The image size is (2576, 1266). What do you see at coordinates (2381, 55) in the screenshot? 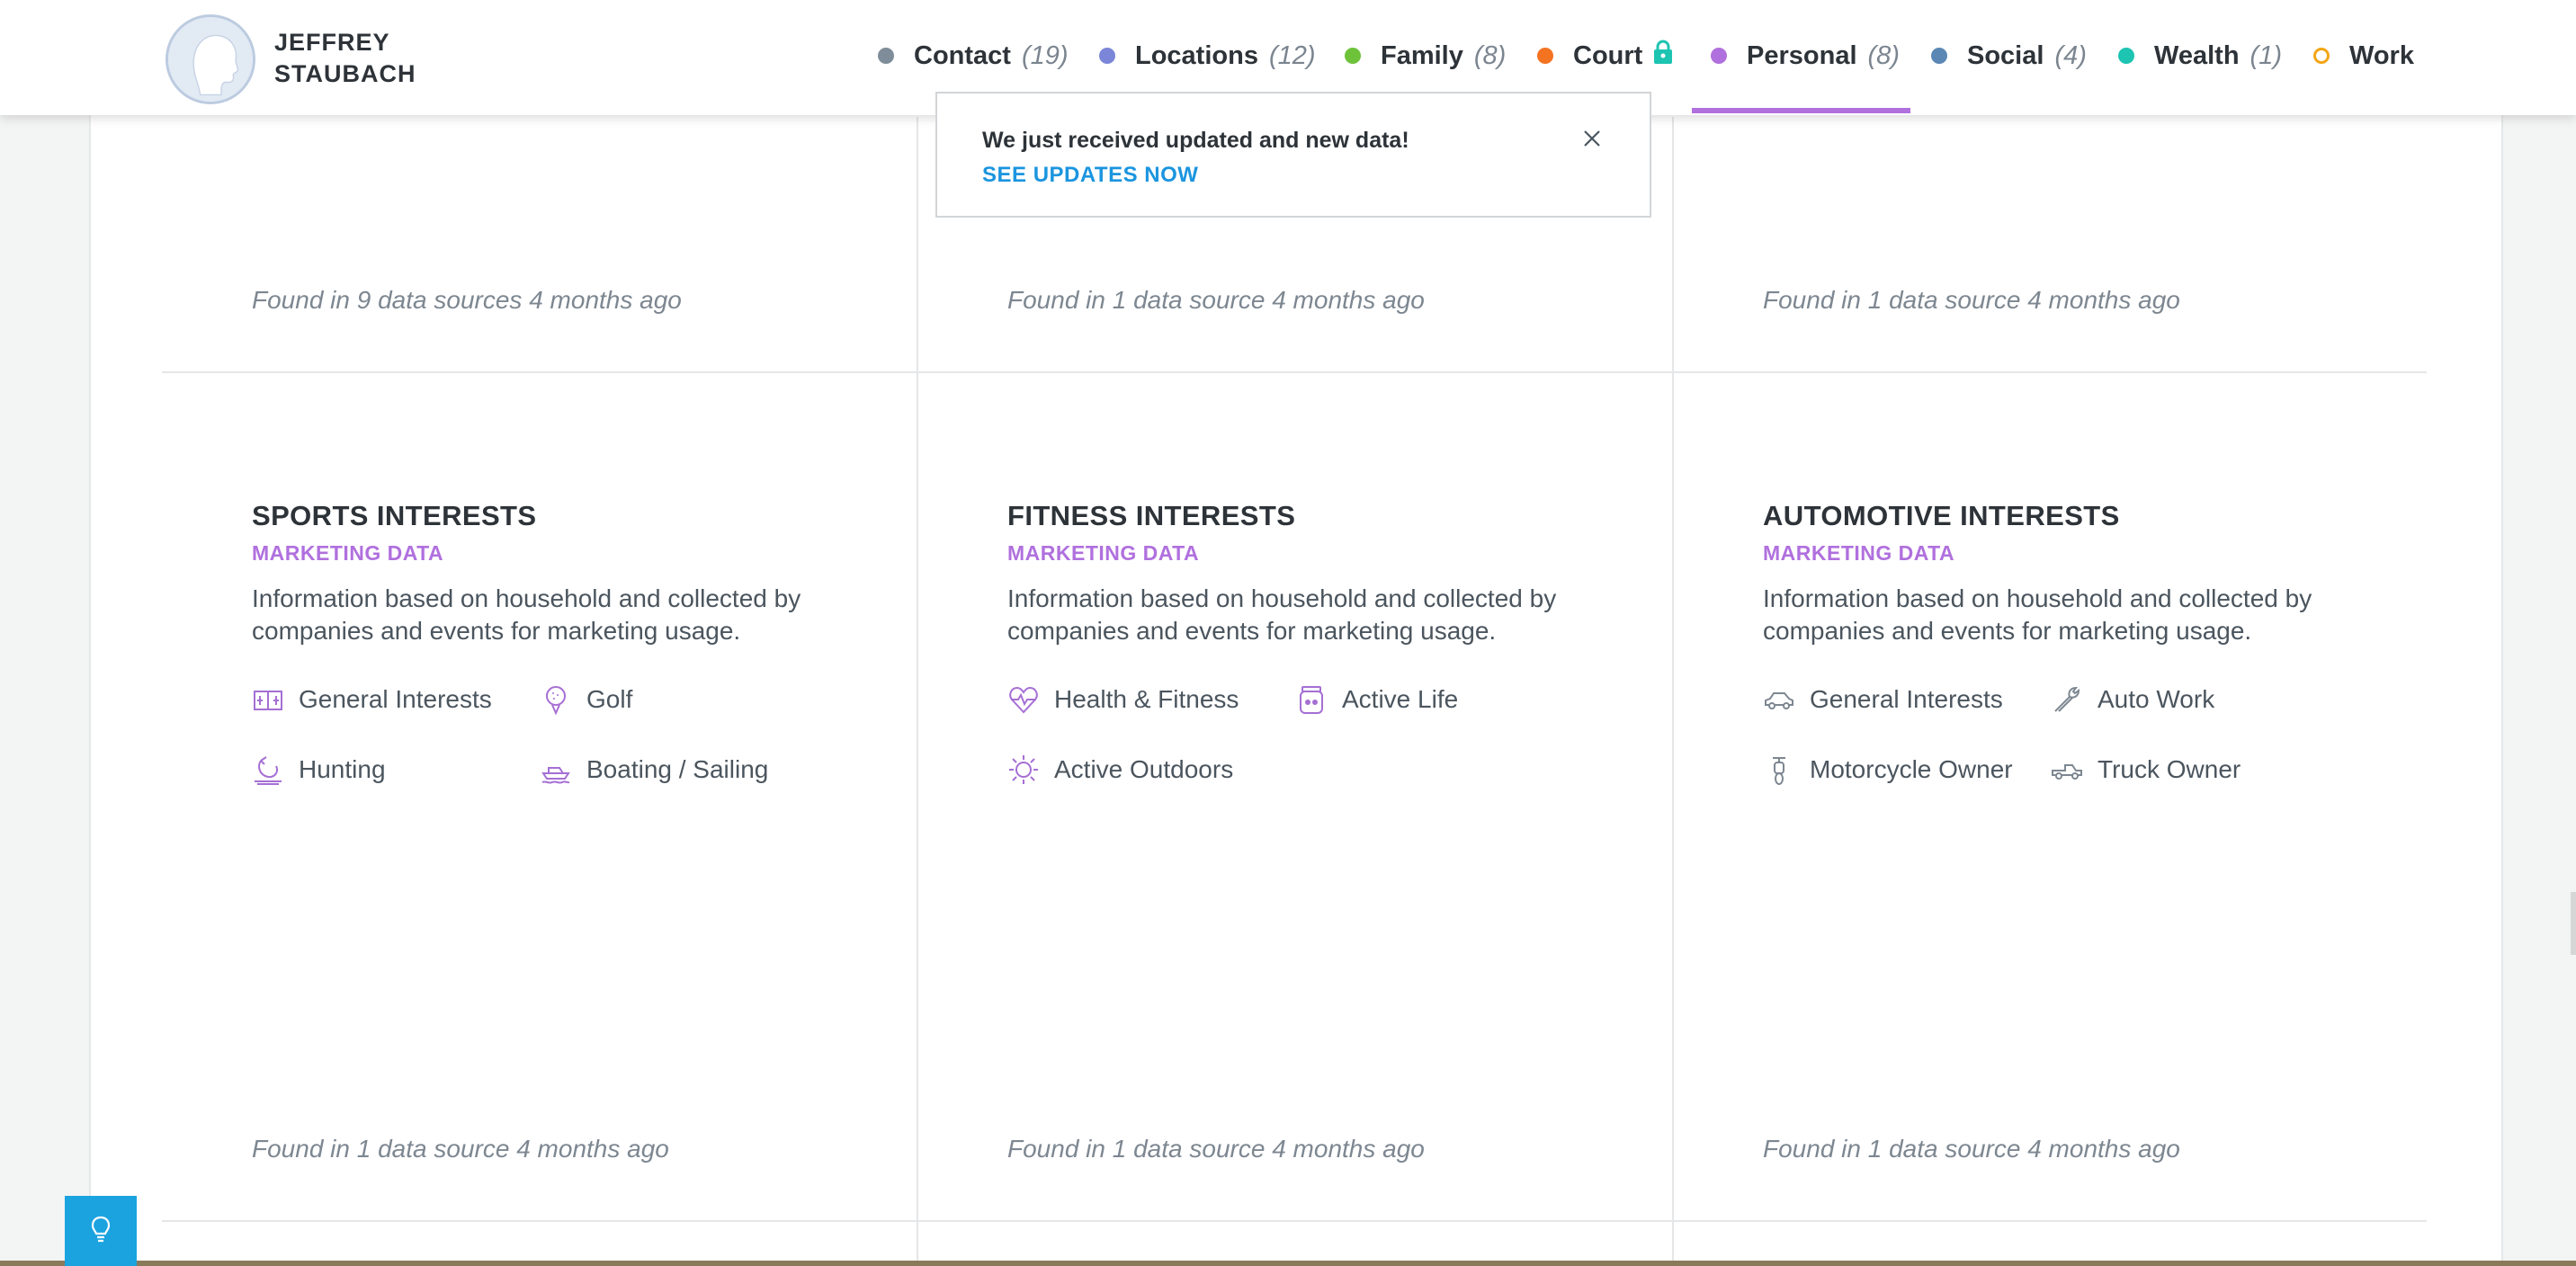
I see `tab-label: Work` at bounding box center [2381, 55].